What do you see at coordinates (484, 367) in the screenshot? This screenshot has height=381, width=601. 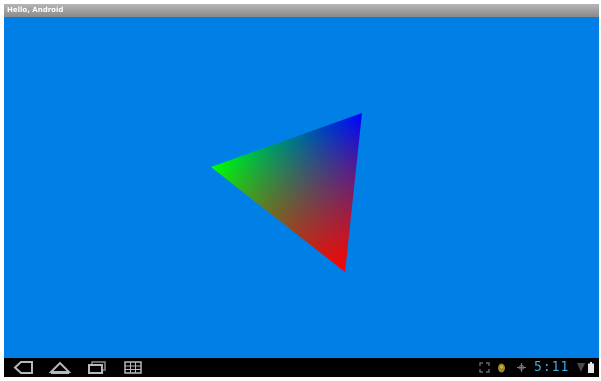 I see `screenshot-icon` at bounding box center [484, 367].